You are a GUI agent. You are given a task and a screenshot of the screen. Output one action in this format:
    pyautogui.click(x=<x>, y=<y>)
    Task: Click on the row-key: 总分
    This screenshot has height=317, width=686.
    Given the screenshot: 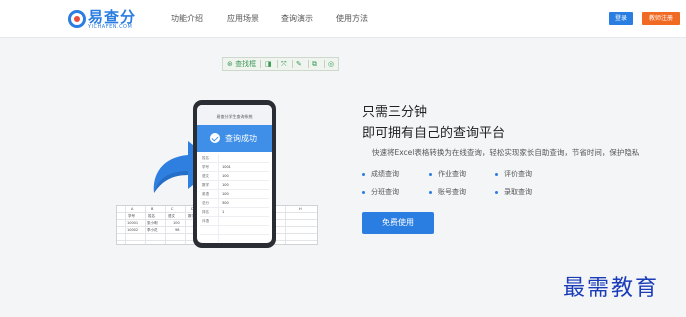 What is the action you would take?
    pyautogui.click(x=205, y=203)
    